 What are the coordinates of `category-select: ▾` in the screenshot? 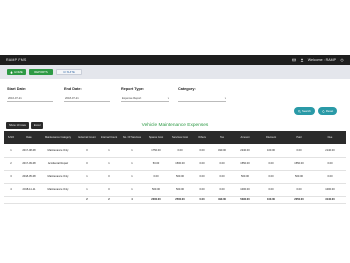 It's located at (202, 99).